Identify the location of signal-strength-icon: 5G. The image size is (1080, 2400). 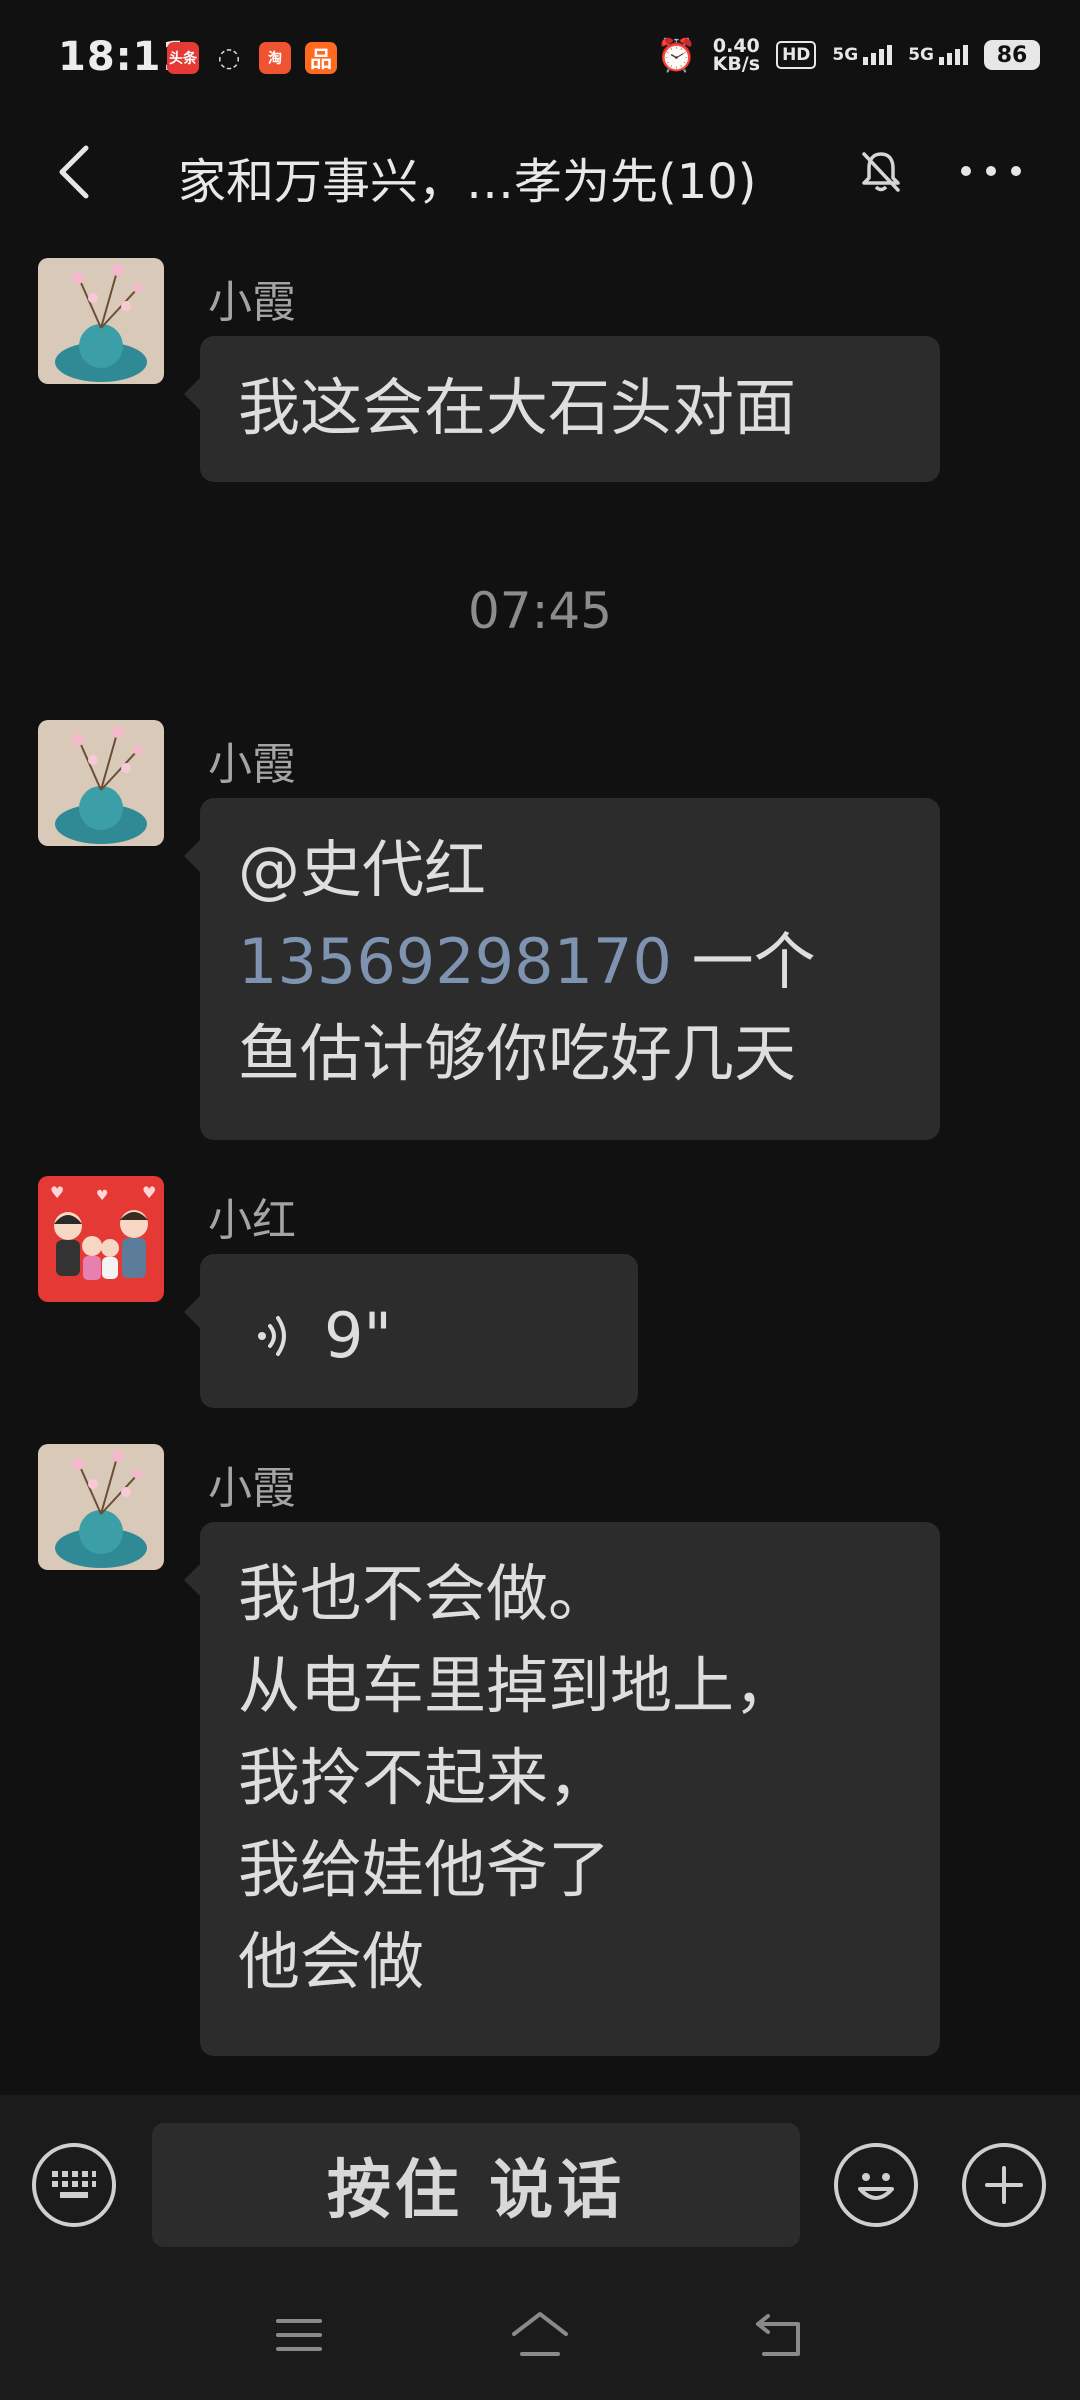
(862, 55).